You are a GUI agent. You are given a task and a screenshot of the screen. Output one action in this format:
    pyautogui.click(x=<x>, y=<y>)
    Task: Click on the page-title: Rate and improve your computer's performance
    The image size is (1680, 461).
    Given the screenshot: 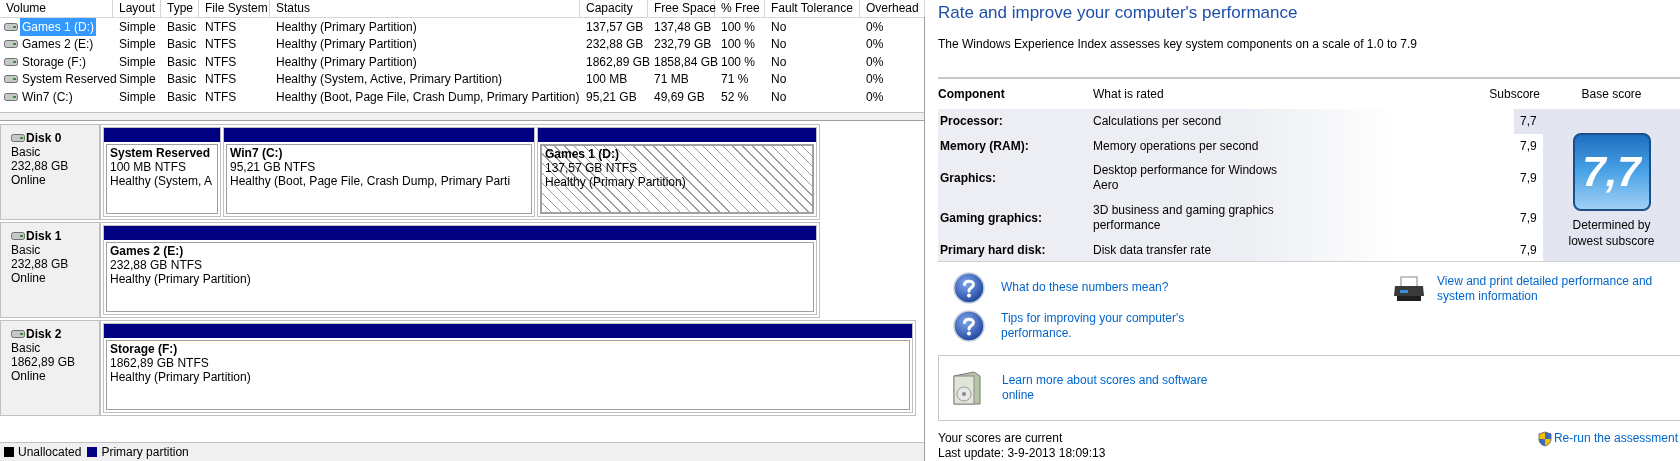 What is the action you would take?
    pyautogui.click(x=1118, y=13)
    